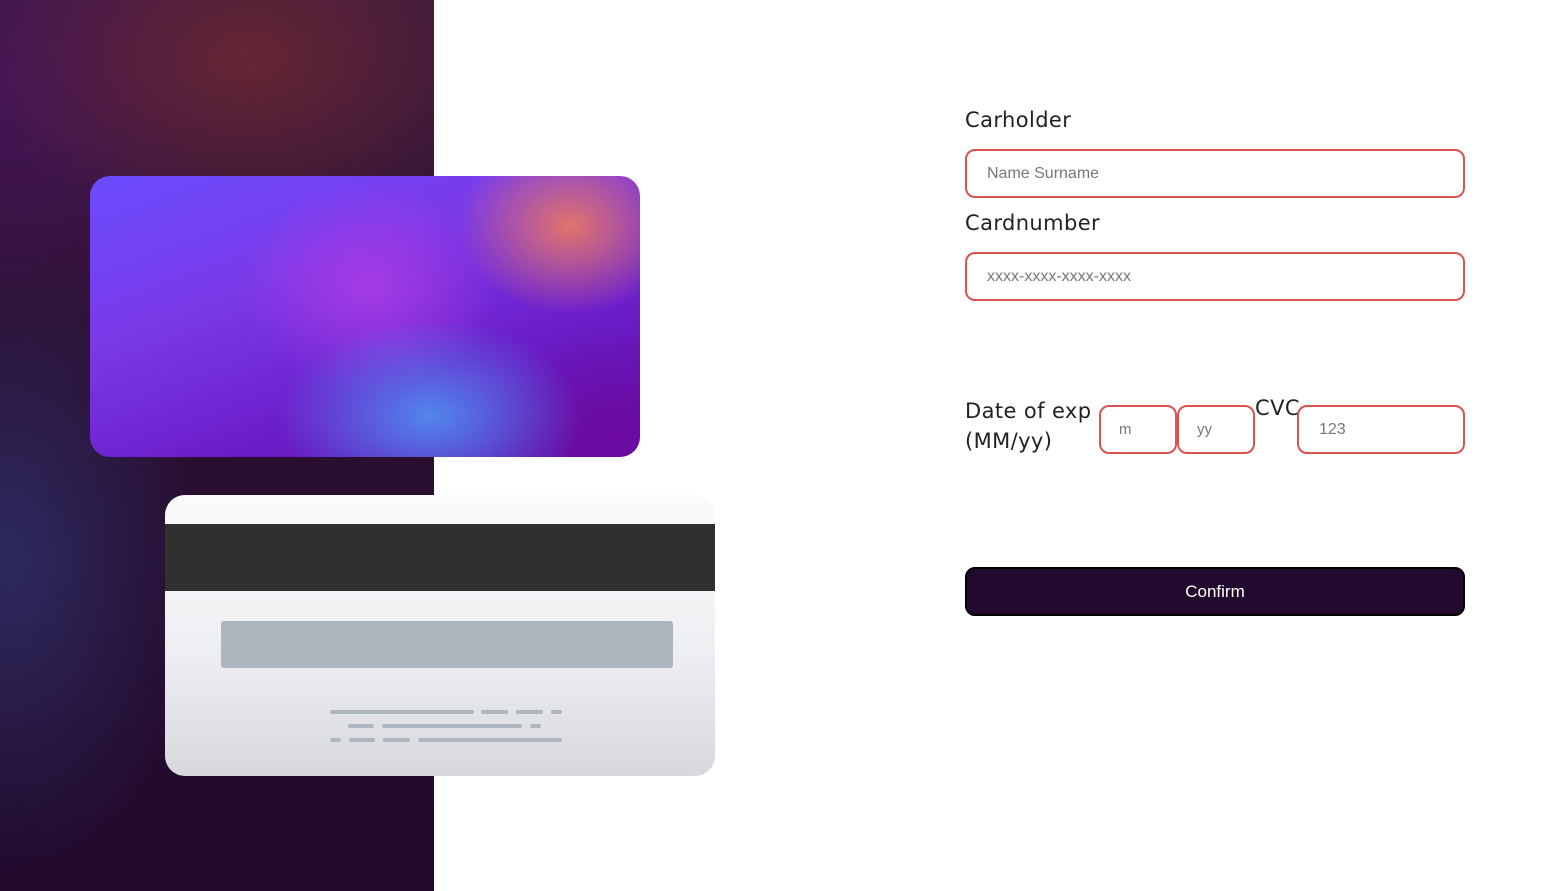  What do you see at coordinates (1033, 223) in the screenshot?
I see `cardnumber-label: Cardnumber` at bounding box center [1033, 223].